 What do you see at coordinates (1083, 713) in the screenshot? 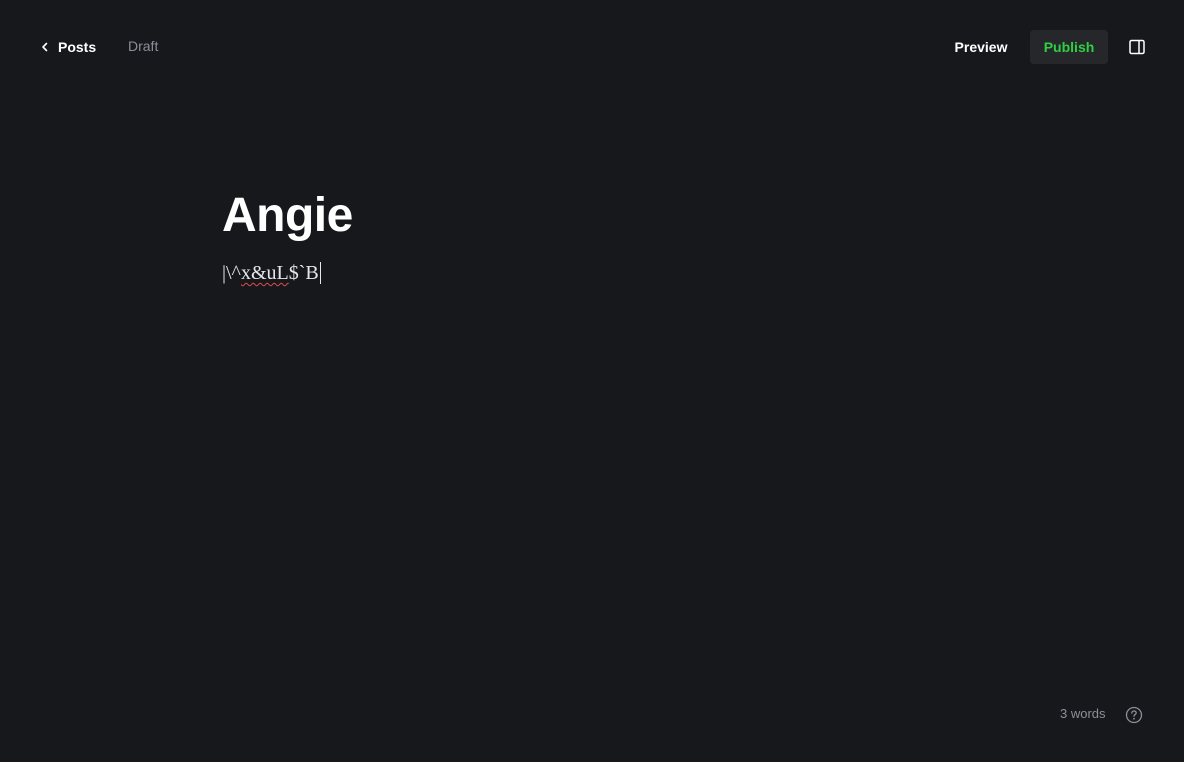
I see `word-count: 3 words` at bounding box center [1083, 713].